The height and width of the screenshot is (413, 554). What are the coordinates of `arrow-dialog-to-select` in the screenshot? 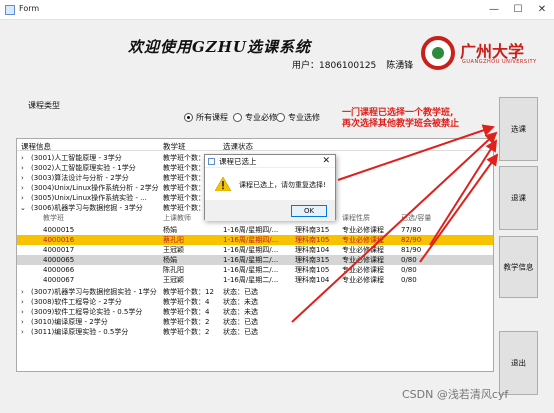 It's located at (416, 152).